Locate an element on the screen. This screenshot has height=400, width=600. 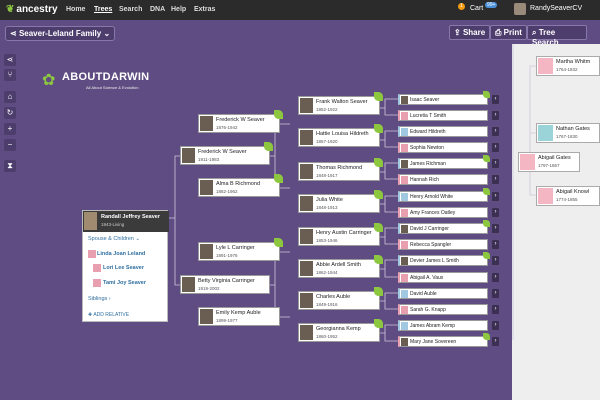
person-card-gen3: Henry Austin Carringer 1853-1946 is located at coordinates (340, 234).